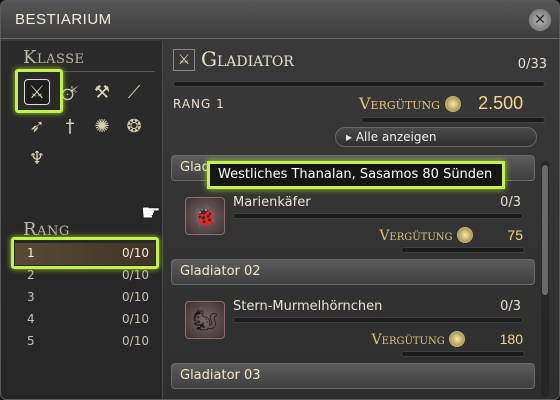 Image resolution: width=560 pixels, height=400 pixels. Describe the element at coordinates (441, 103) in the screenshot. I see `rank-reward: Vergütung 2.500` at that location.